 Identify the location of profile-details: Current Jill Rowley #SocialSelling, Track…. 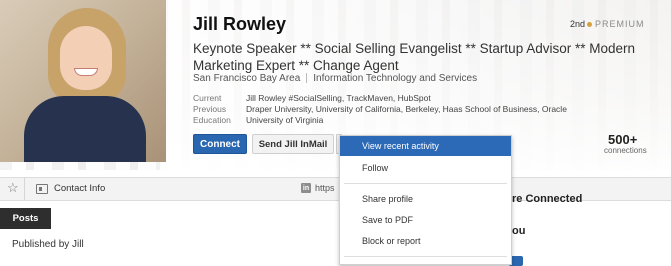
(380, 109).